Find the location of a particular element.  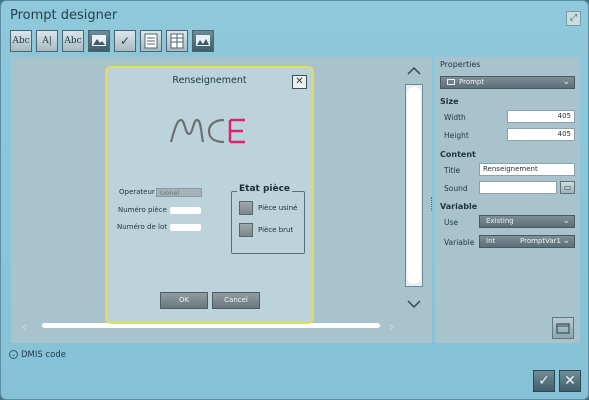

checkbox-tool-button: ✓ is located at coordinates (125, 41).